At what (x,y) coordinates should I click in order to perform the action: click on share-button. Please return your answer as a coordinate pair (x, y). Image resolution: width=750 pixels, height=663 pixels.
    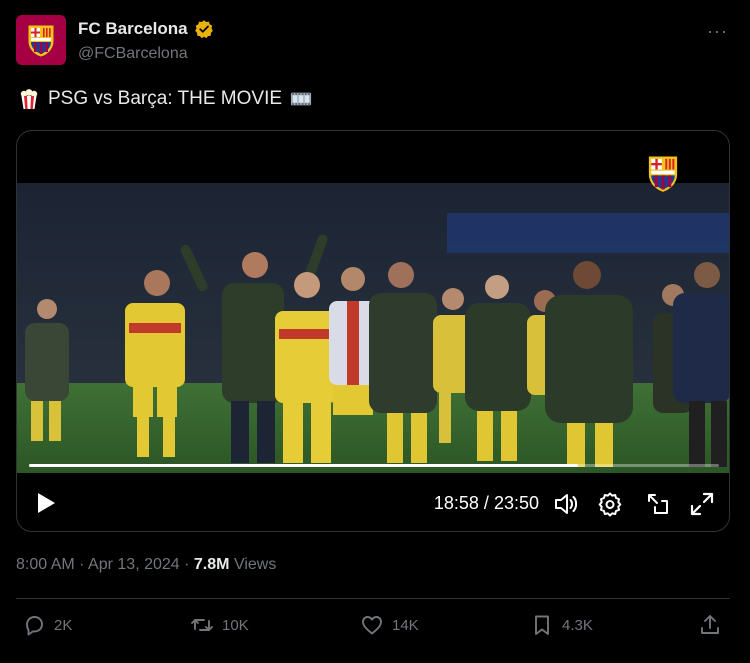
    Looking at the image, I should click on (710, 625).